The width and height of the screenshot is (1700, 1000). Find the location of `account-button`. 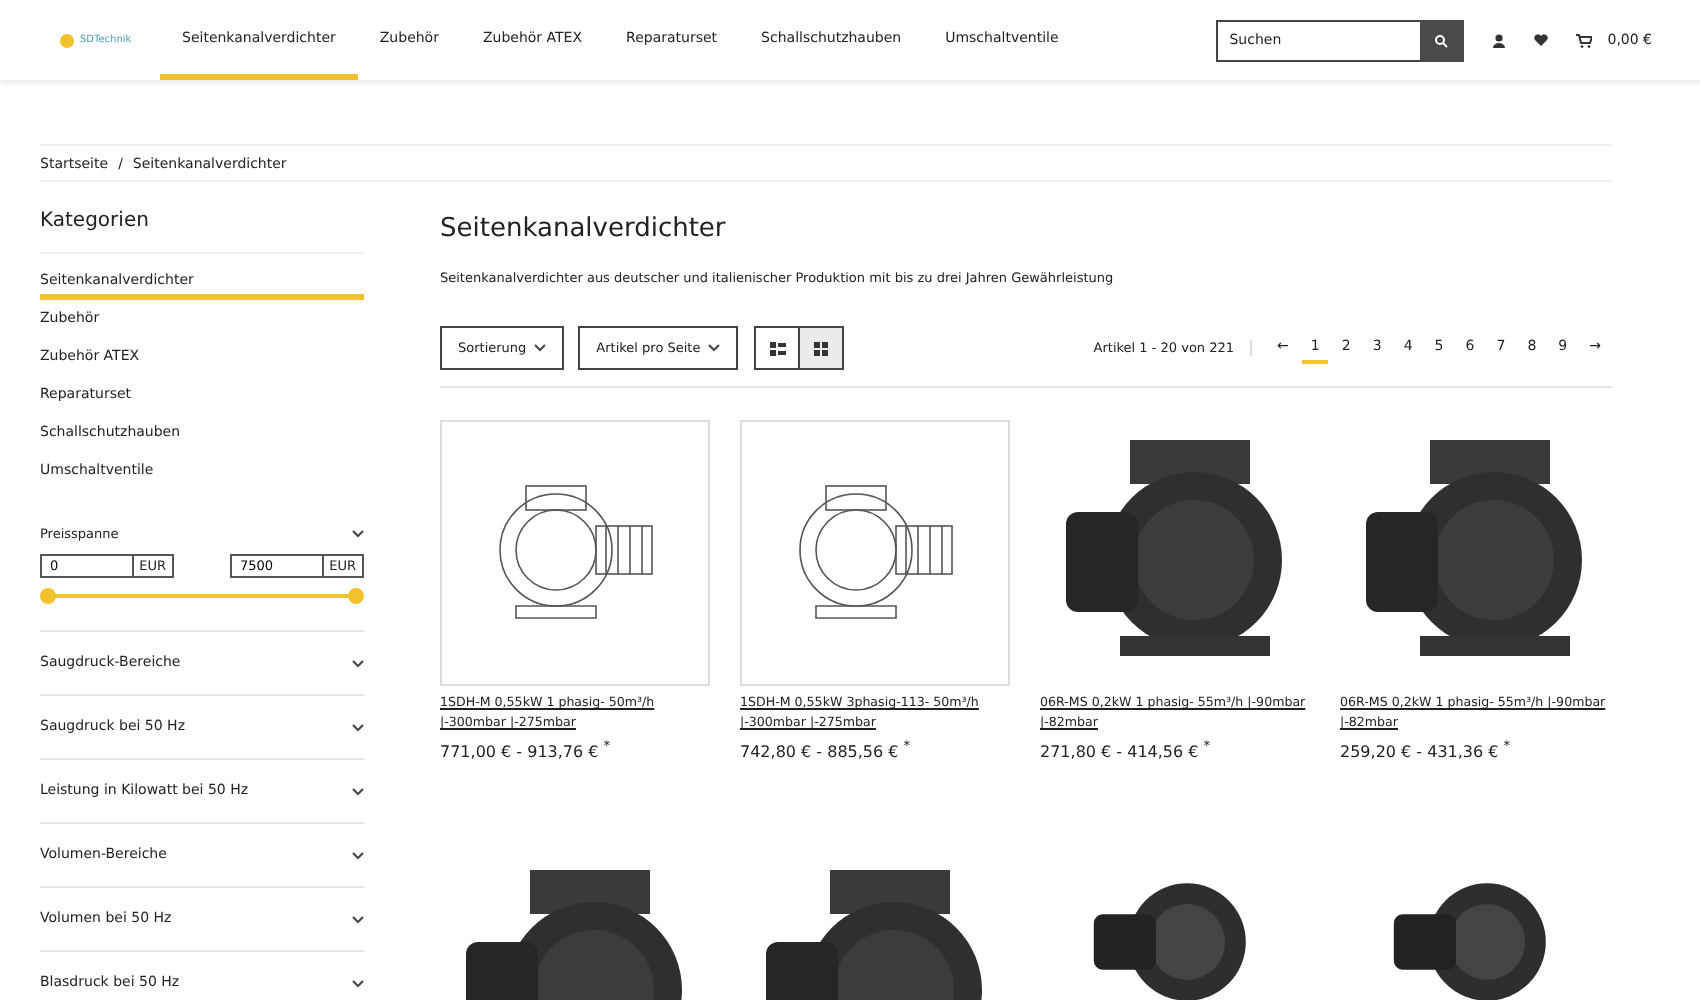

account-button is located at coordinates (1498, 40).